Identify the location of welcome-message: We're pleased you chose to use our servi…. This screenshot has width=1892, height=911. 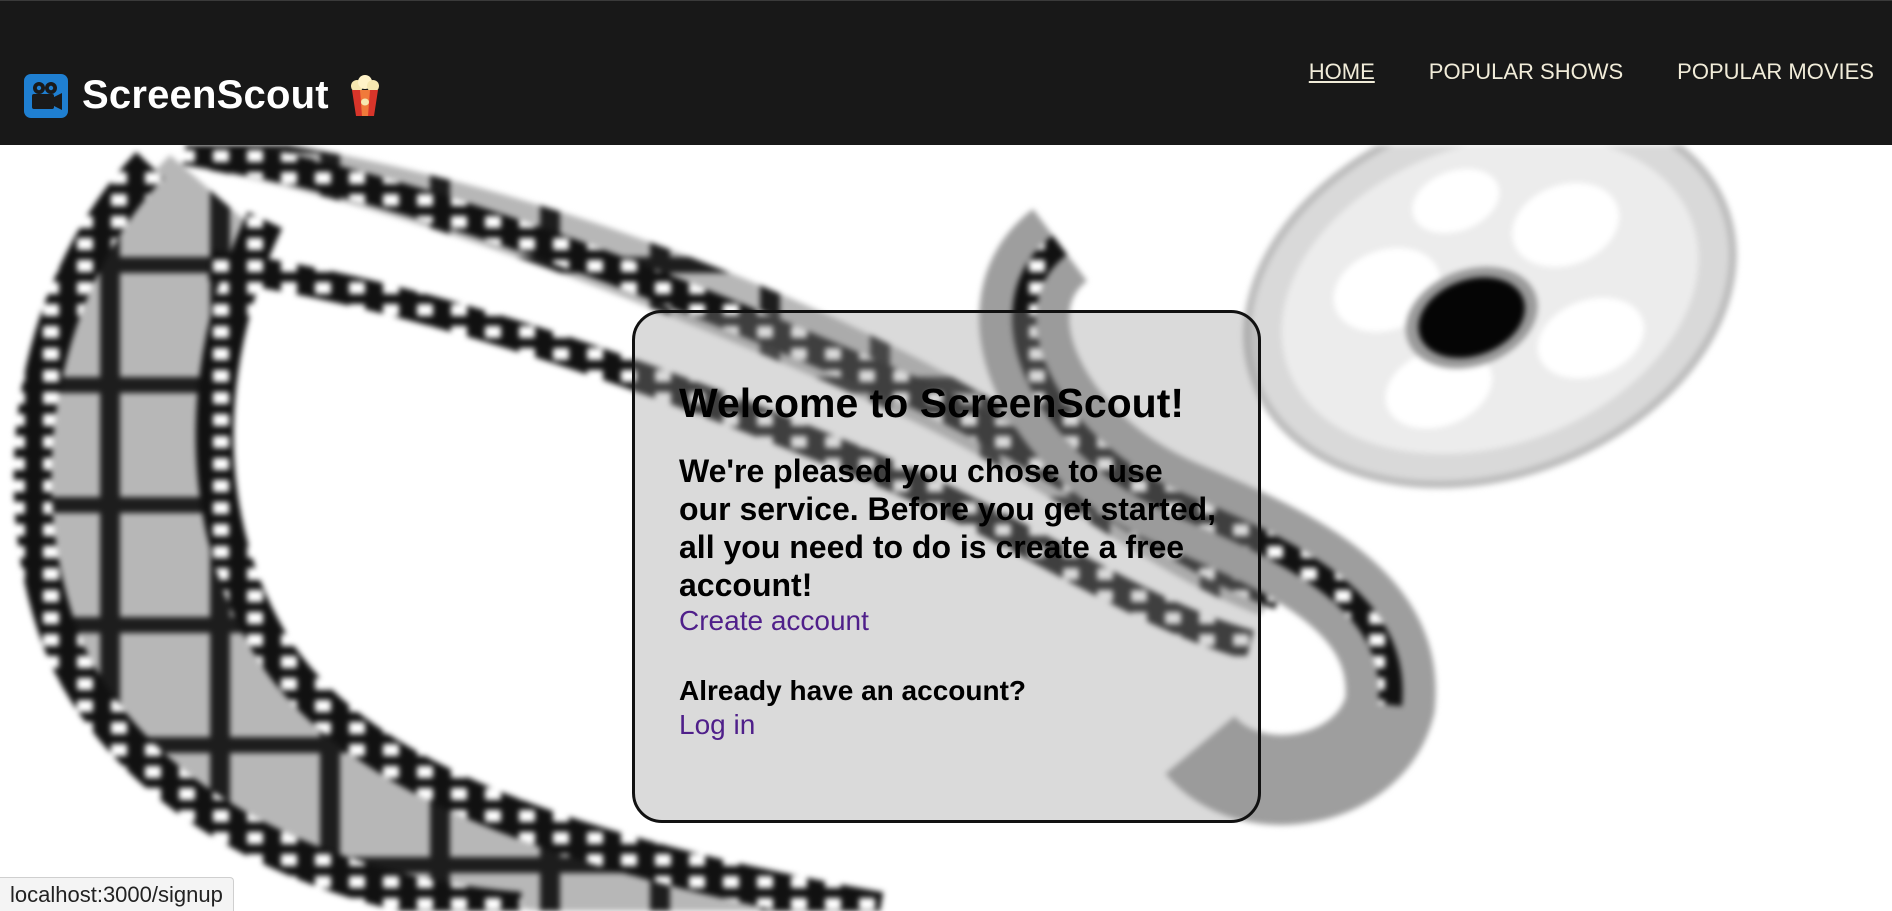
(948, 528).